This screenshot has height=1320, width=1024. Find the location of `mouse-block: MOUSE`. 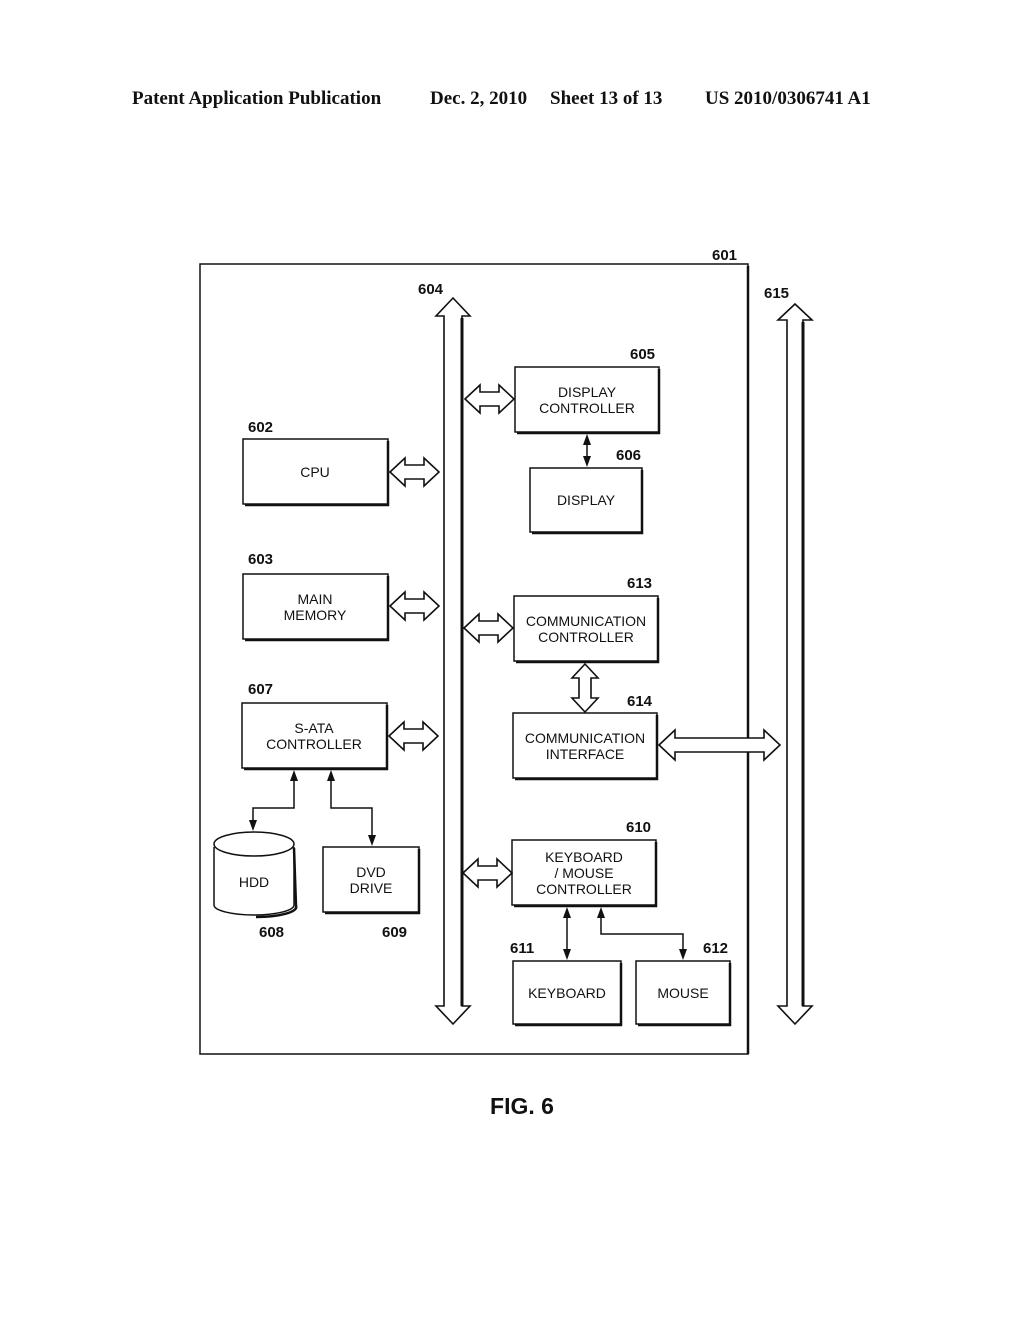

mouse-block: MOUSE is located at coordinates (683, 993).